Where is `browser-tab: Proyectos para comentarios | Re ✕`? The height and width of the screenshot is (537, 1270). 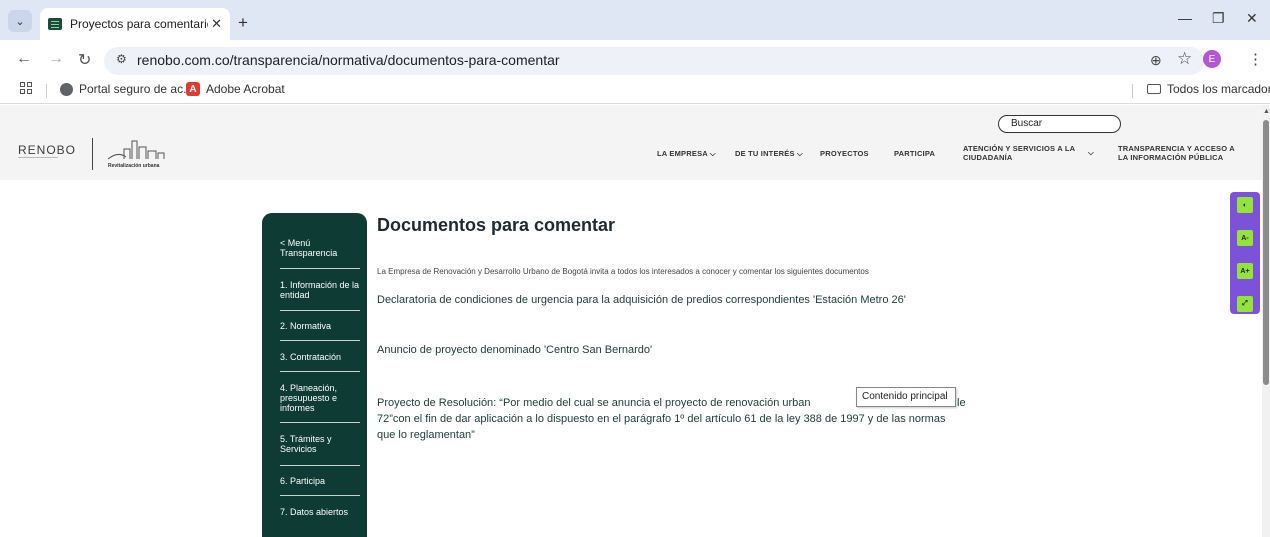
browser-tab: Proyectos para comentarios | Re ✕ is located at coordinates (135, 24).